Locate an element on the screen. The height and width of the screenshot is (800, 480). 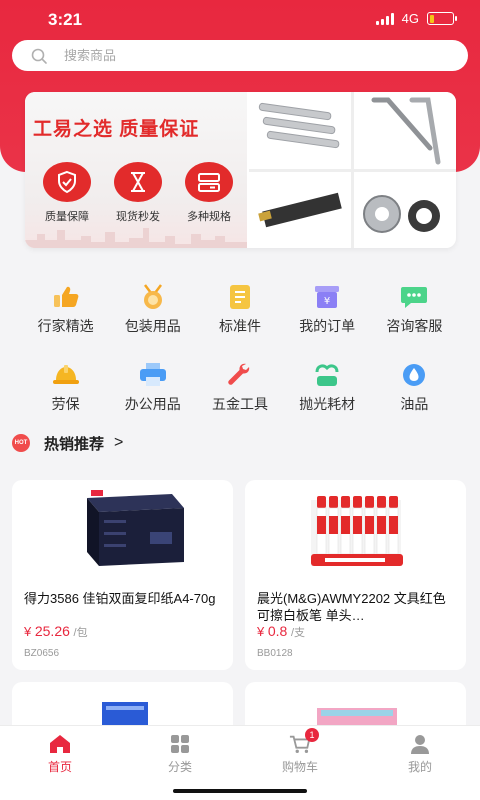
banner-features: 质量保障 现货秒发 多种规格 is located at coordinates (138, 193).